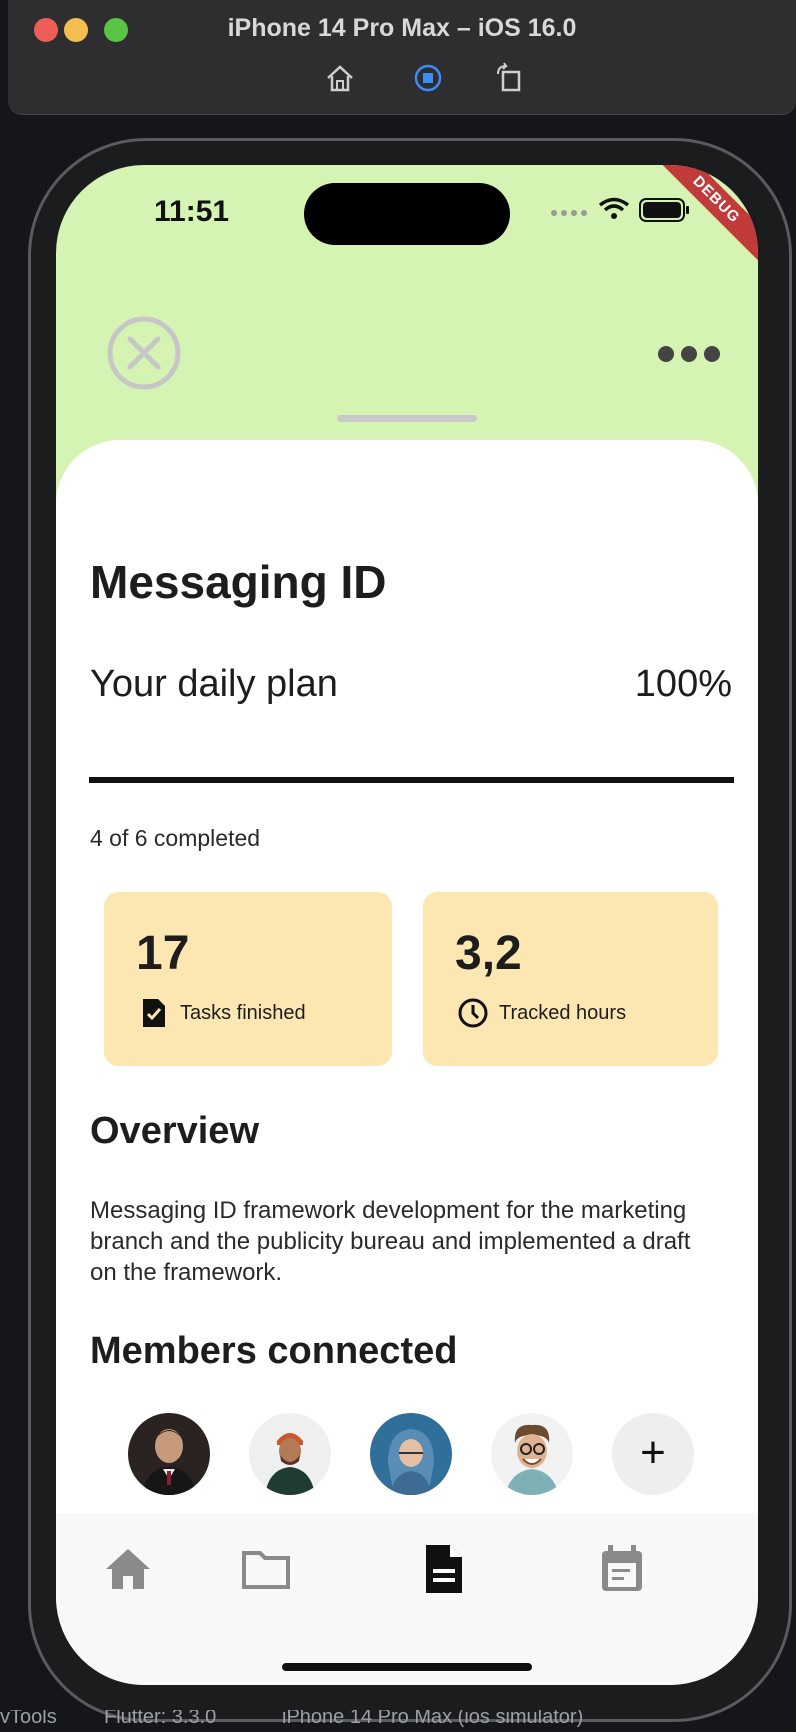 The height and width of the screenshot is (1732, 796). Describe the element at coordinates (160, 1719) in the screenshot. I see `flutter-version-label: Flutter: 3.3.0` at that location.